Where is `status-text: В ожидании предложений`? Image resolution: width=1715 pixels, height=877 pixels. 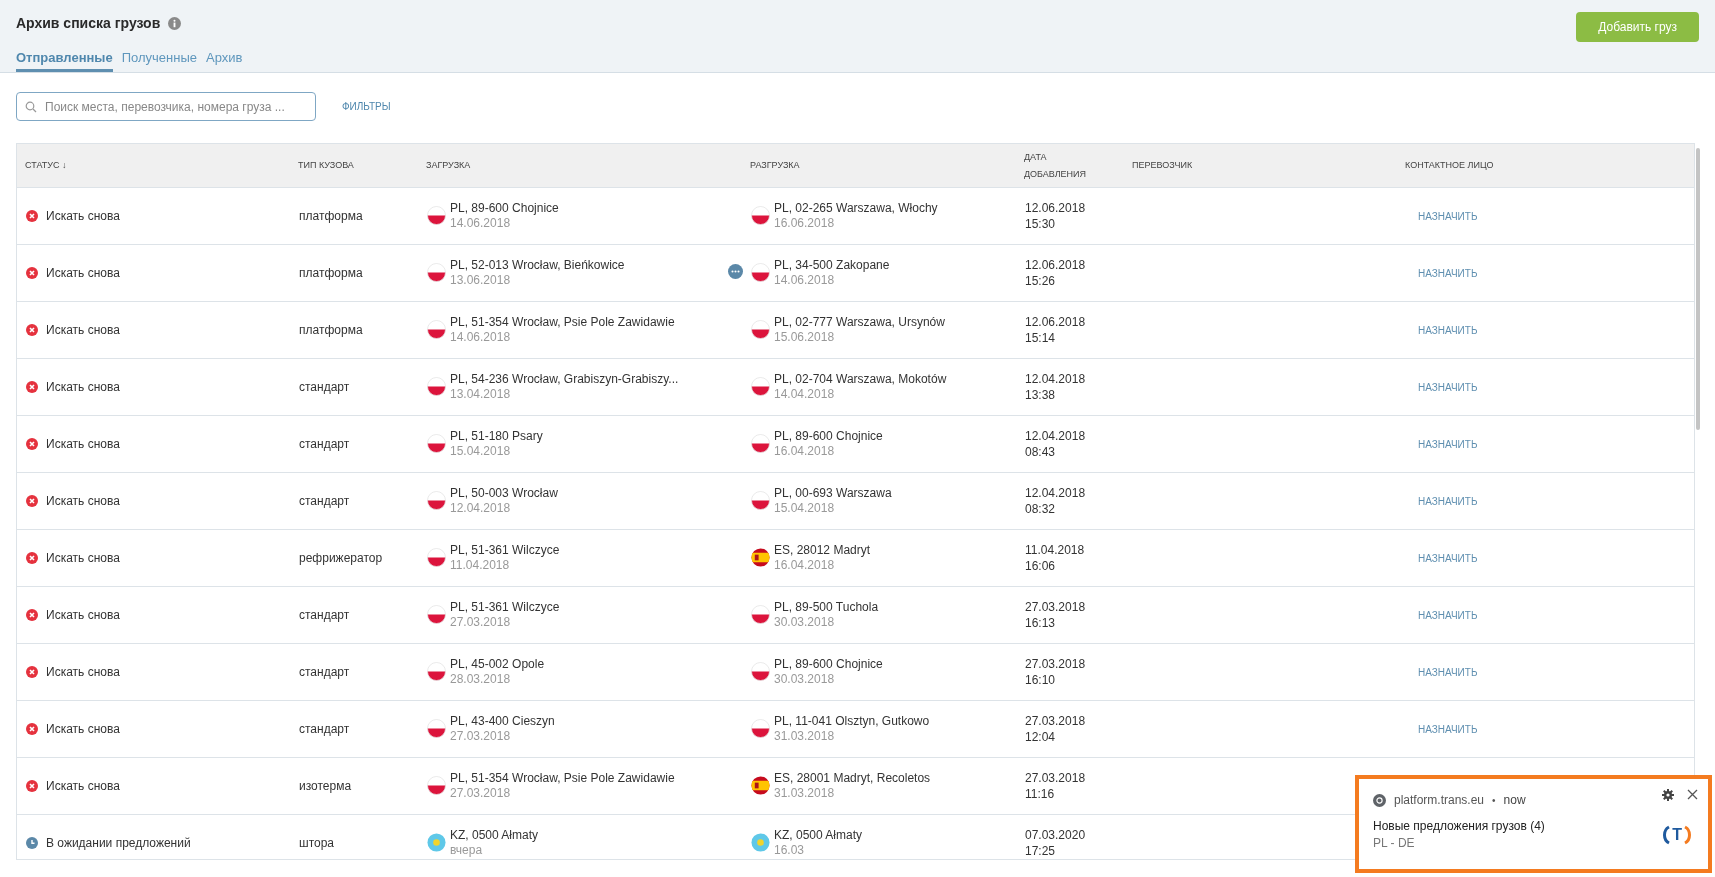 status-text: В ожидании предложений is located at coordinates (118, 843).